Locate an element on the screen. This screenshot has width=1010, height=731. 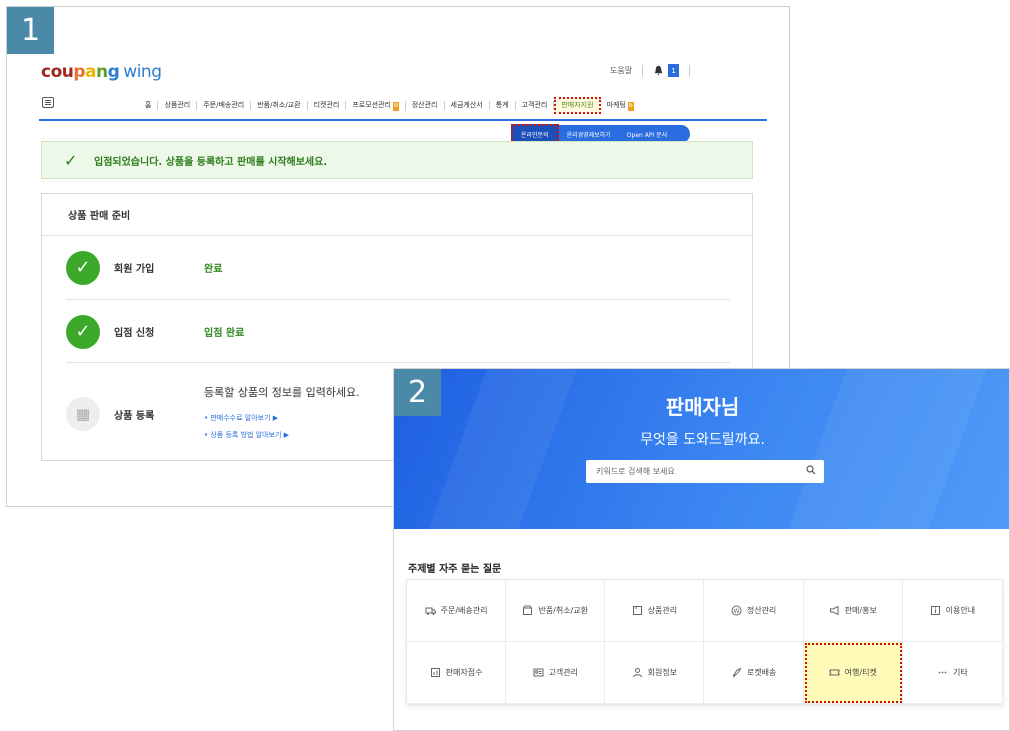
category-label: 고객관리 is located at coordinates (563, 672).